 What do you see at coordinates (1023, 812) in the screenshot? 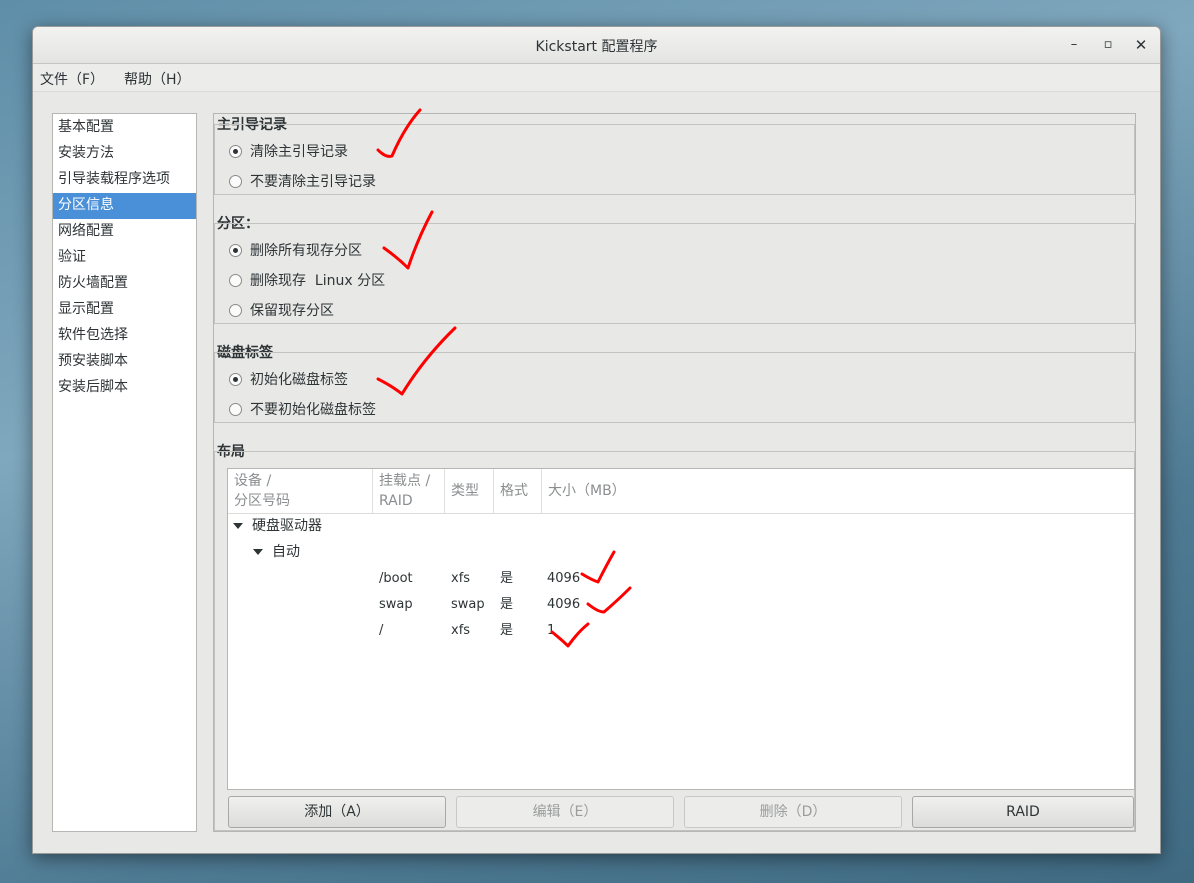
I see `raid-button: RAID` at bounding box center [1023, 812].